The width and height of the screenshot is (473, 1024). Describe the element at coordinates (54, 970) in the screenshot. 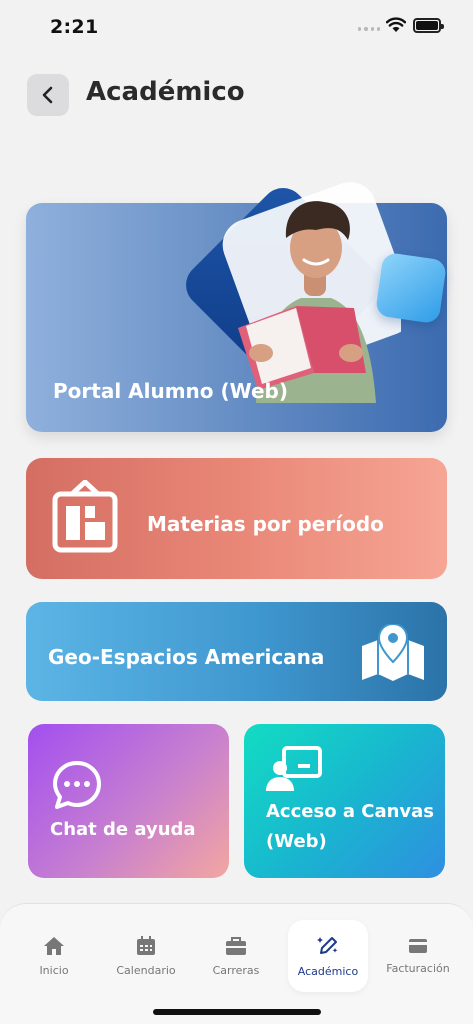

I see `nav-item-label: Inicio` at that location.